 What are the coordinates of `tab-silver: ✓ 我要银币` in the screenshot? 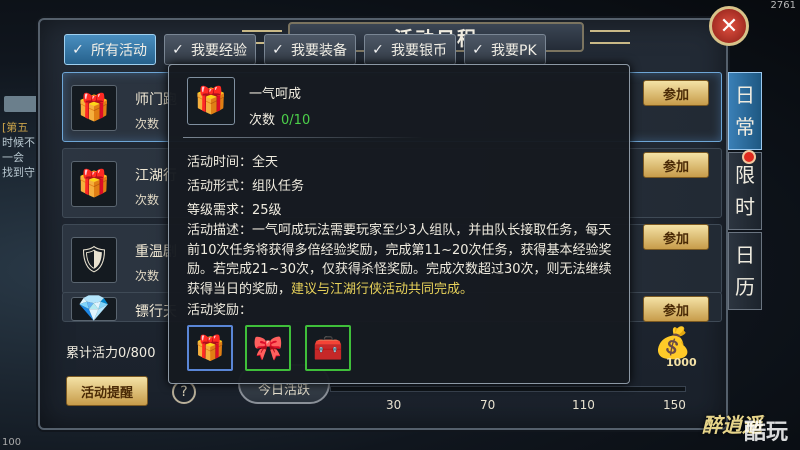 It's located at (410, 49).